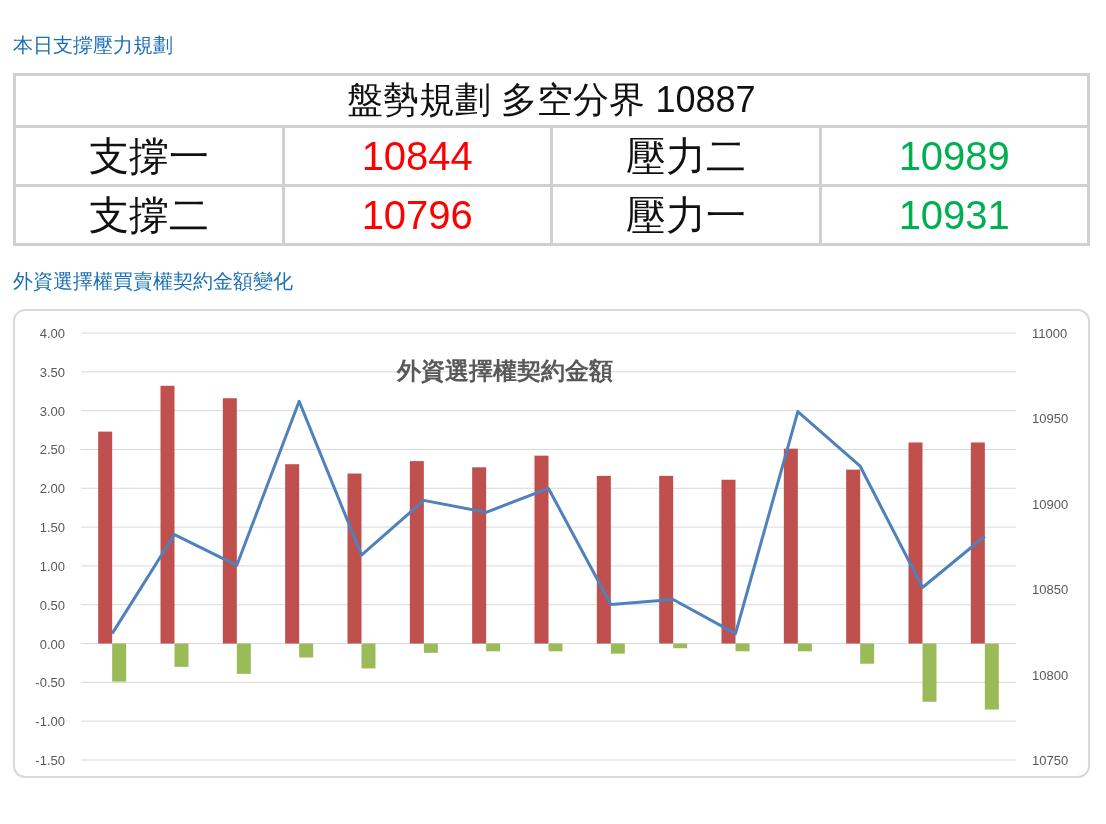 The height and width of the screenshot is (824, 1106). Describe the element at coordinates (1050, 504) in the screenshot. I see `axis-label: 10900` at that location.